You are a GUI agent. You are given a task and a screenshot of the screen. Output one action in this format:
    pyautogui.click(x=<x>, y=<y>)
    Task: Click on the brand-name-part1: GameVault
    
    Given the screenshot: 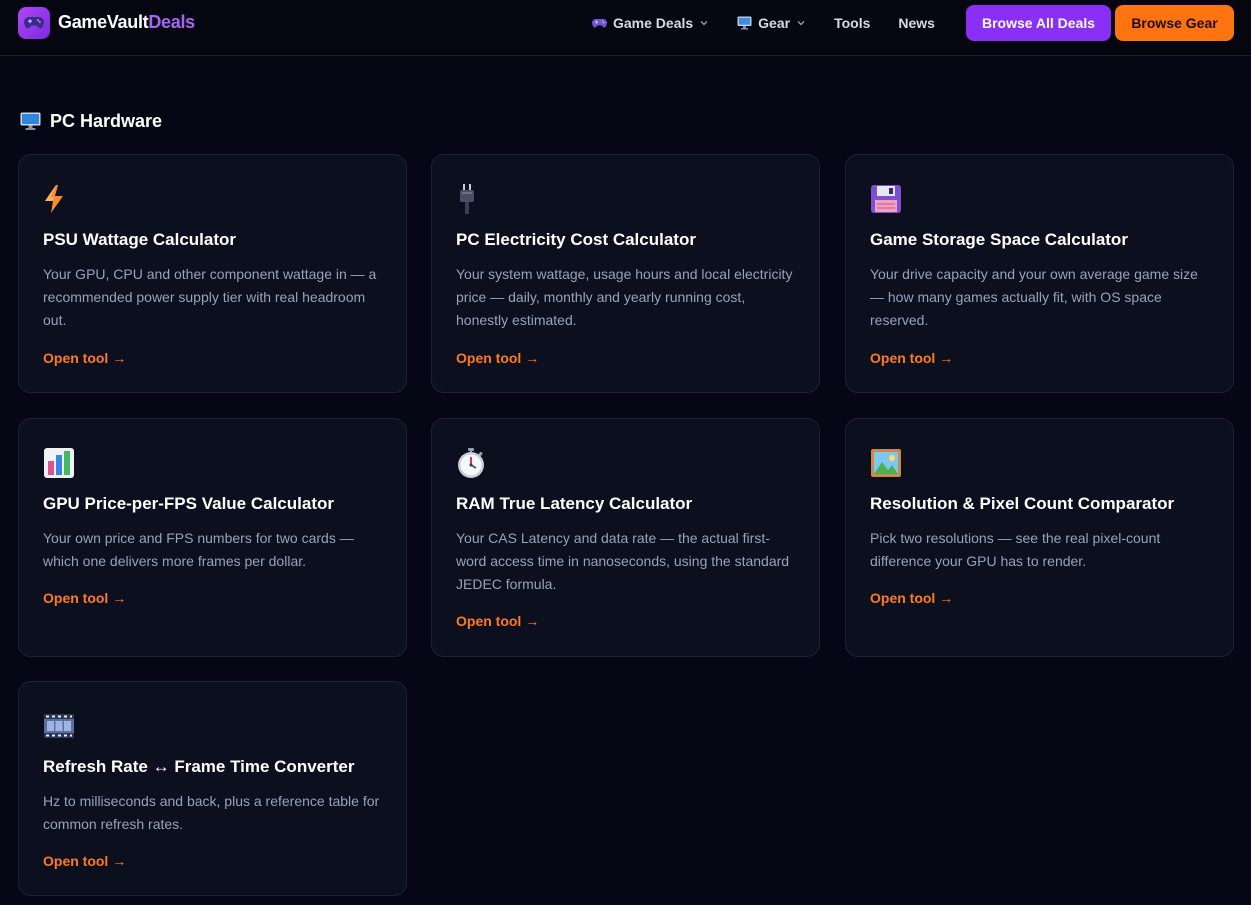 What is the action you would take?
    pyautogui.click(x=103, y=22)
    